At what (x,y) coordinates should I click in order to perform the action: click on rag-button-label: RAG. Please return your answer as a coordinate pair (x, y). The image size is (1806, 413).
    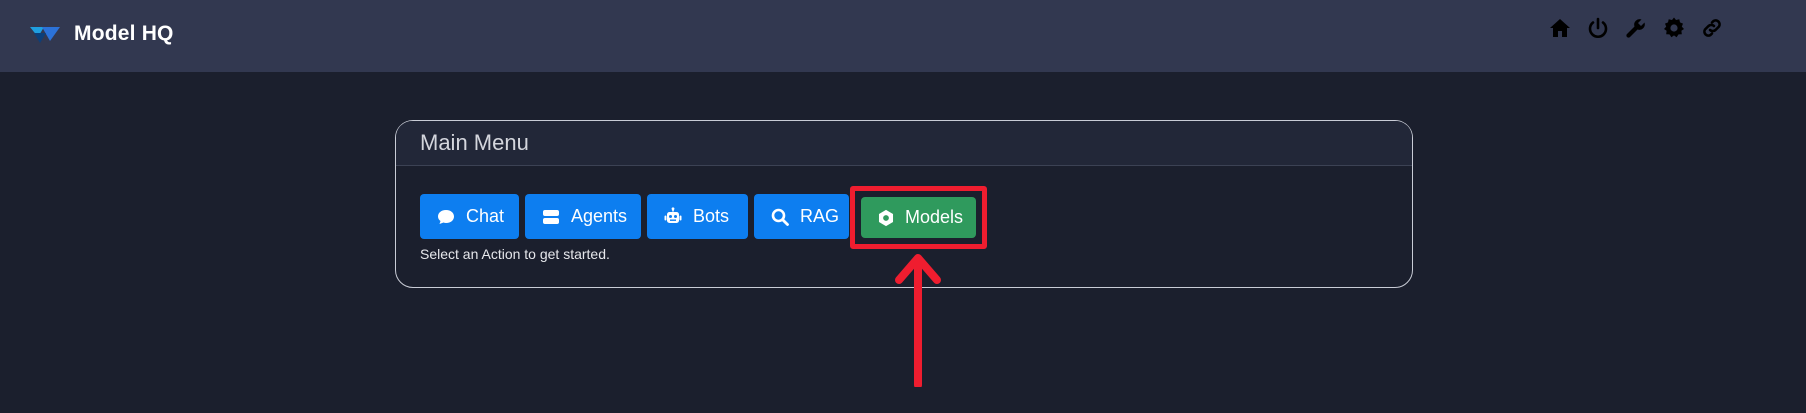
    Looking at the image, I should click on (820, 216).